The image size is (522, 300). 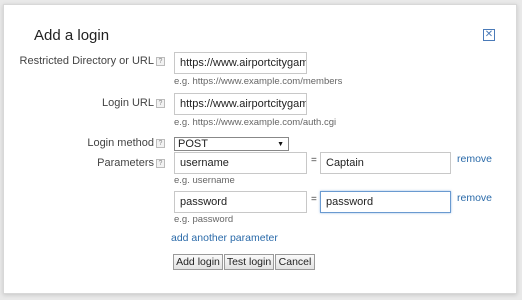 I want to click on login-method-label: Login method?, so click(x=126, y=143).